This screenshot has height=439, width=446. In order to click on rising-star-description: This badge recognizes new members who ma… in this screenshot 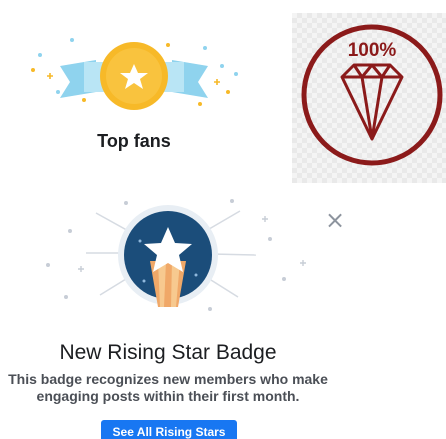, I will do `click(168, 388)`.